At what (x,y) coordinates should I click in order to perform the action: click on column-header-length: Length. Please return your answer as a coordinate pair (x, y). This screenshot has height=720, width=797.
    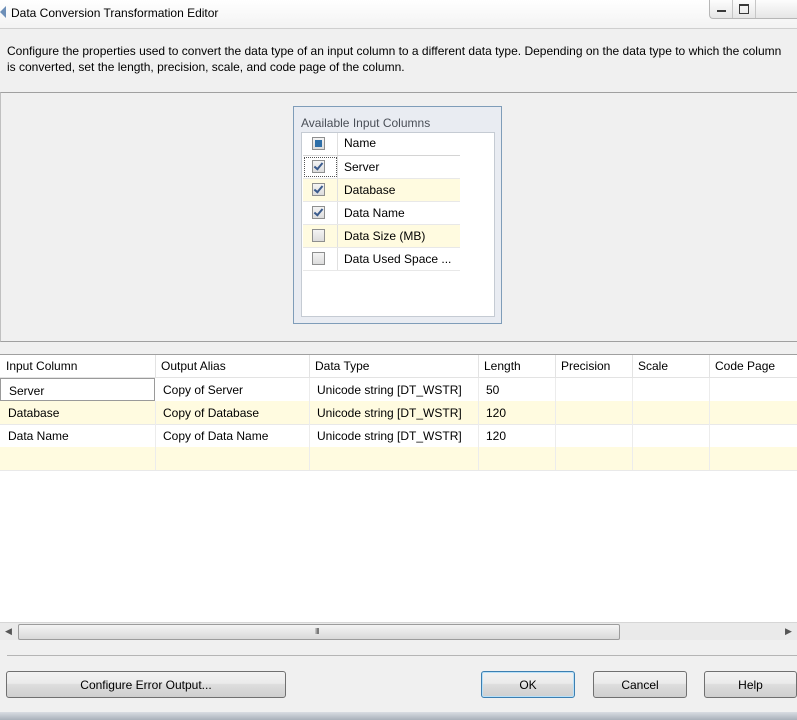
    Looking at the image, I should click on (517, 366).